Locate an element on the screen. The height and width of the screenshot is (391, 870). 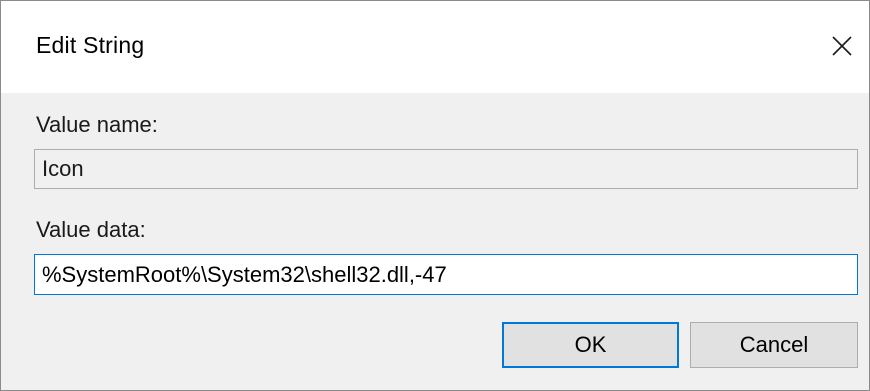
close-button is located at coordinates (842, 46).